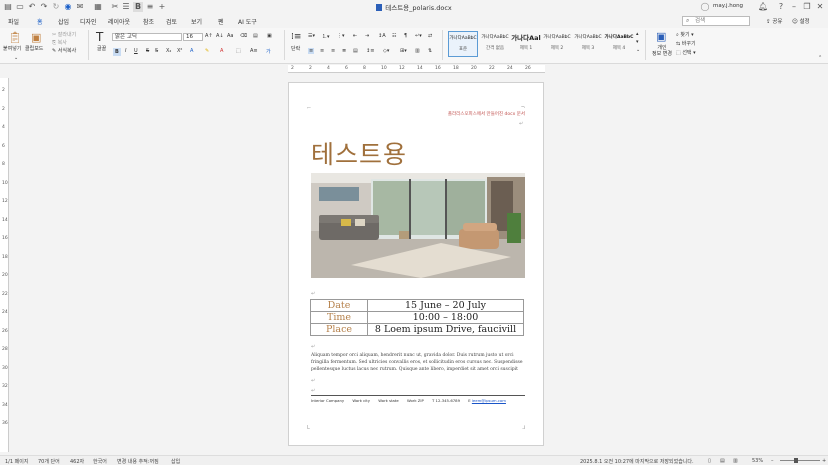 This screenshot has width=828, height=465. I want to click on style-heading-3: 가나다AaBbC 제목 3, so click(588, 44).